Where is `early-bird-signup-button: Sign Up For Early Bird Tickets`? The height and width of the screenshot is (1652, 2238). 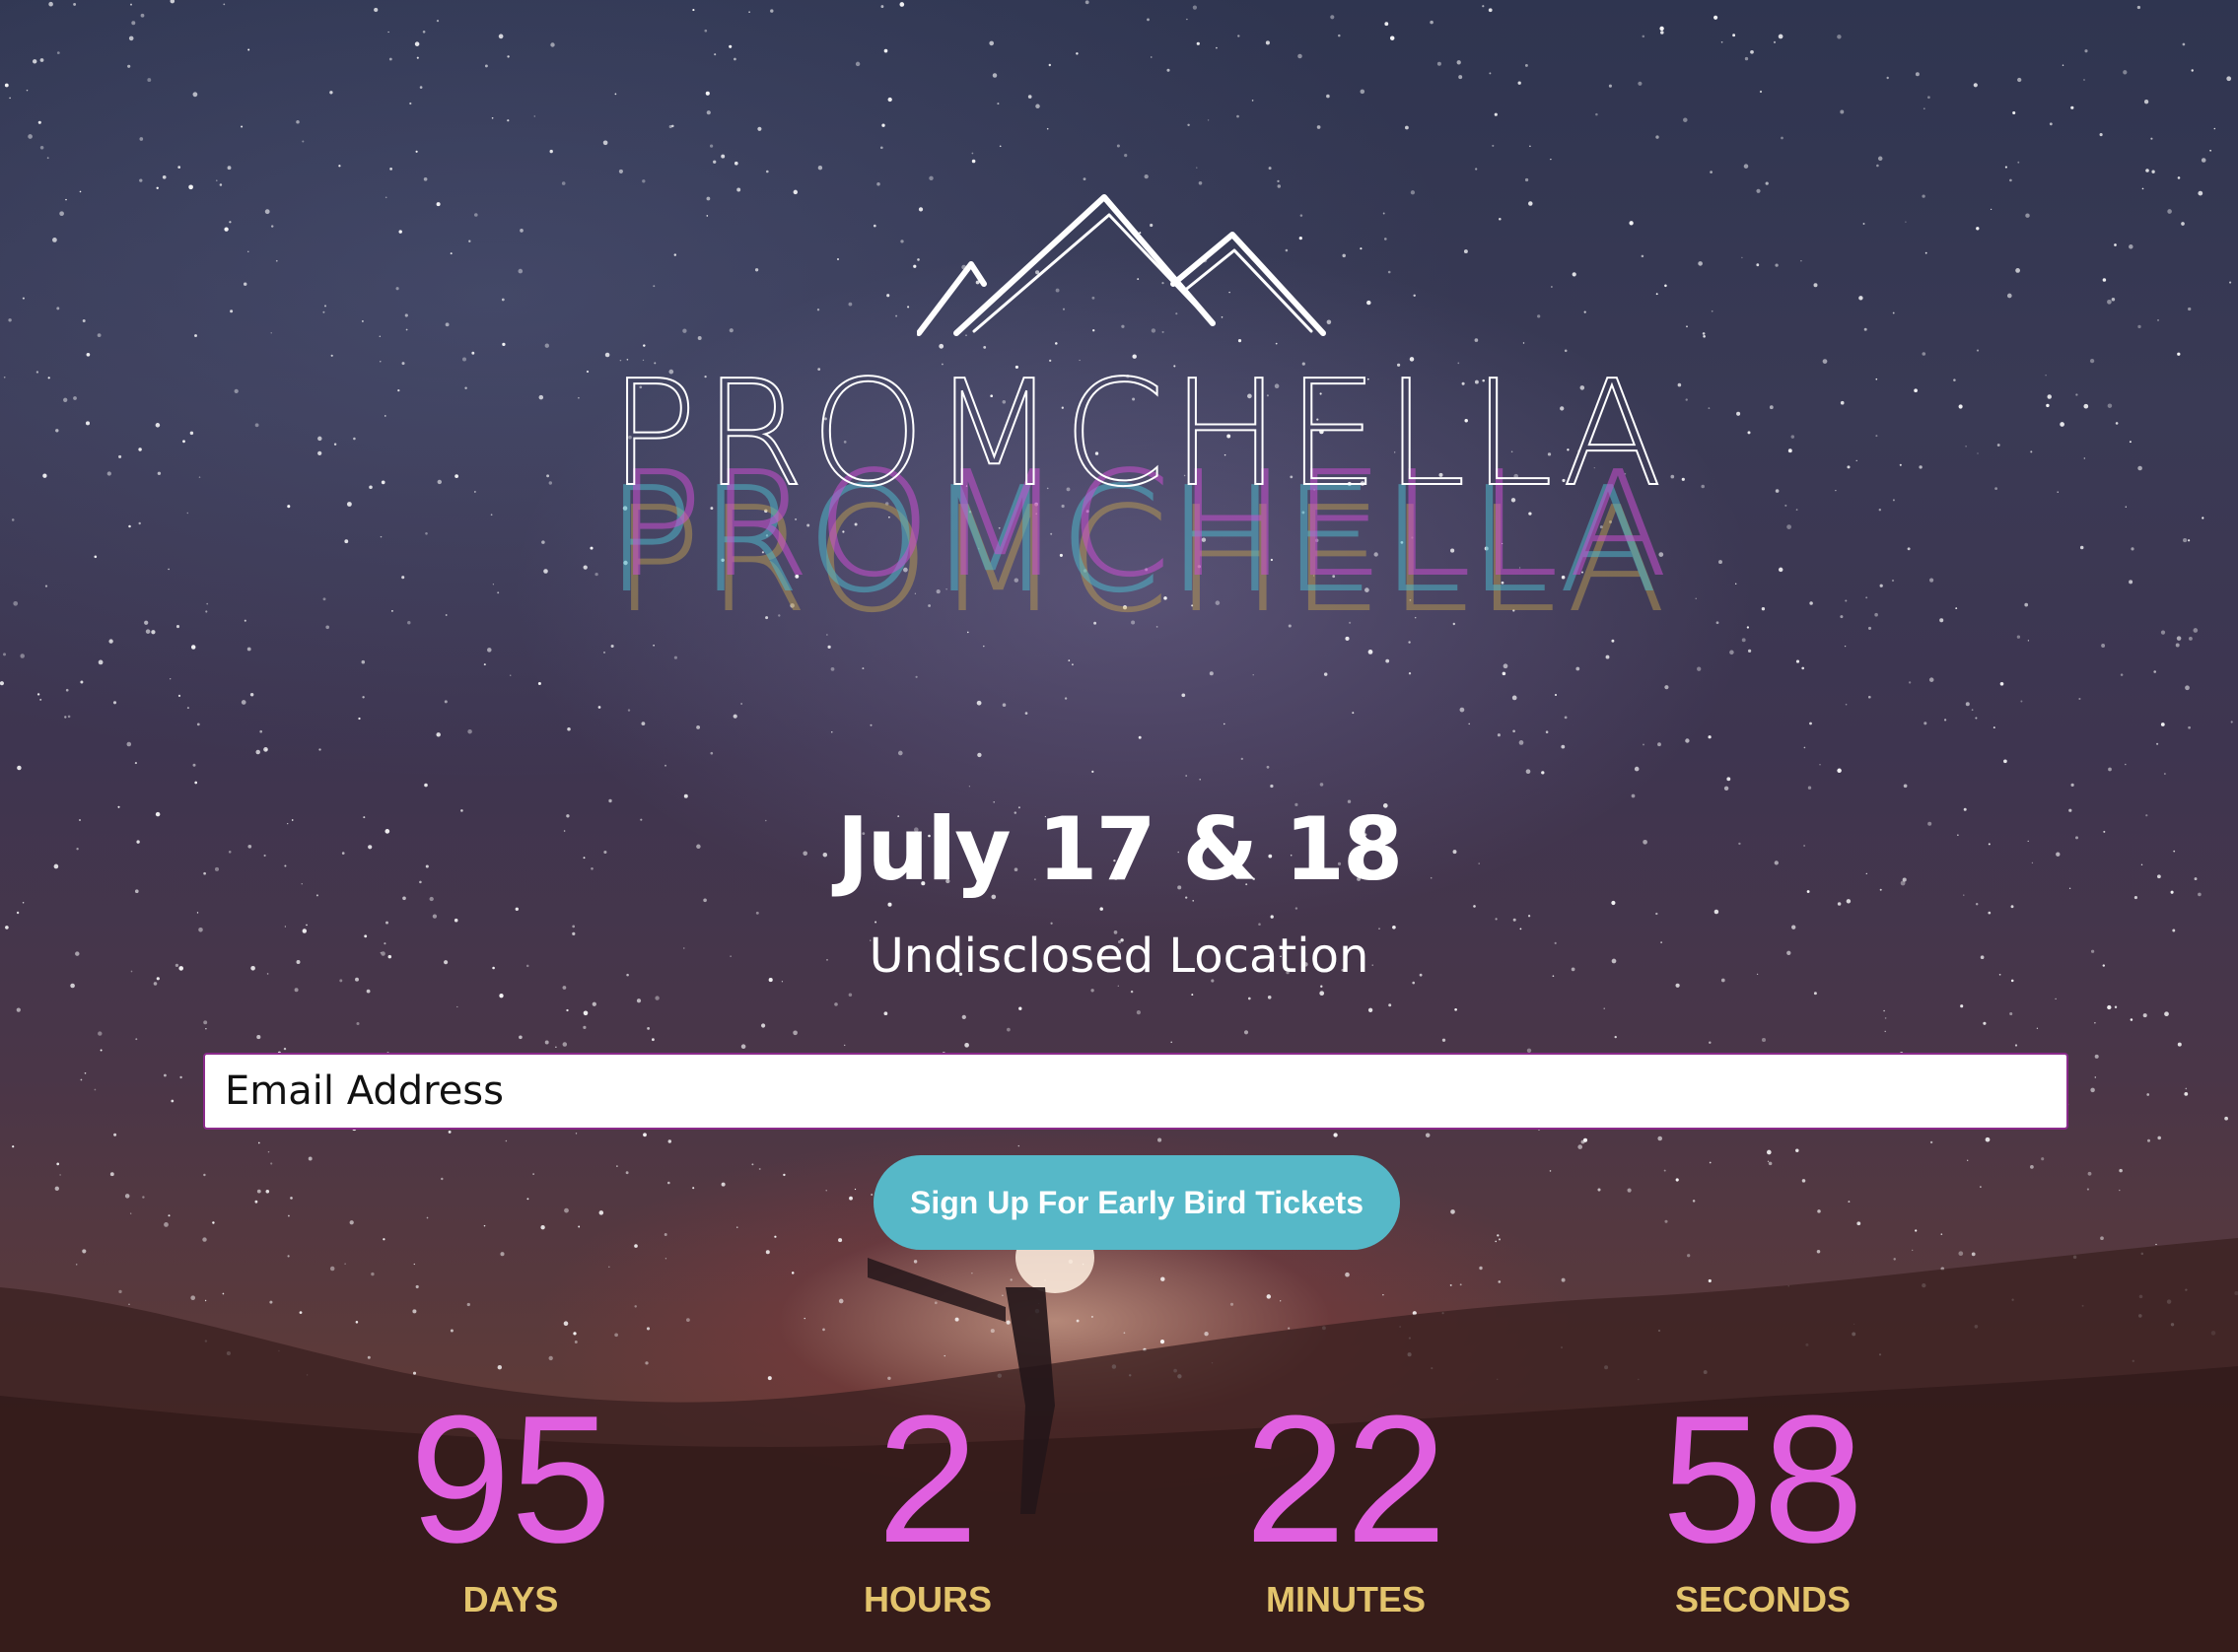
early-bird-signup-button: Sign Up For Early Bird Tickets is located at coordinates (1137, 1202).